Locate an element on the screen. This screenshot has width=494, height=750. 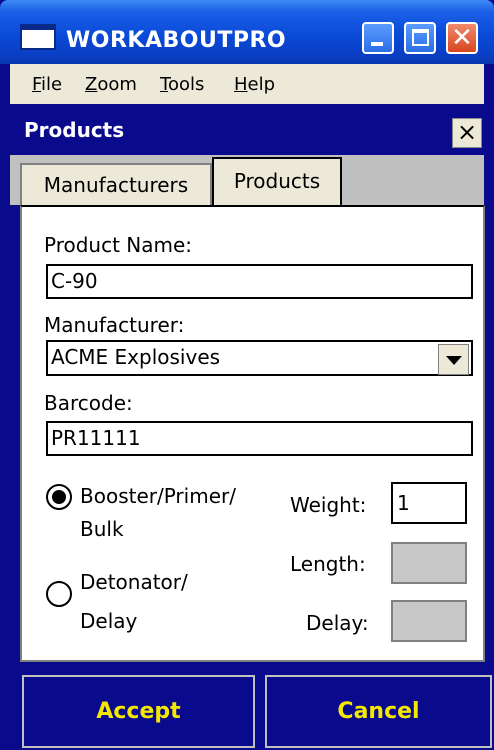
length-input is located at coordinates (429, 563).